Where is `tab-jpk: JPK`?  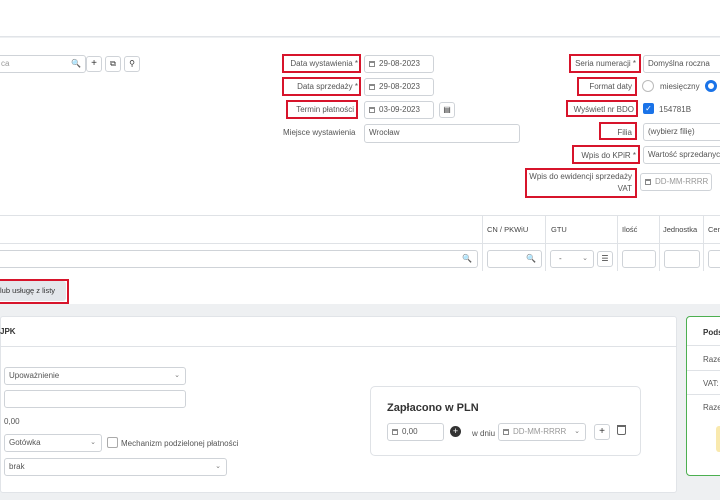 tab-jpk: JPK is located at coordinates (8, 331).